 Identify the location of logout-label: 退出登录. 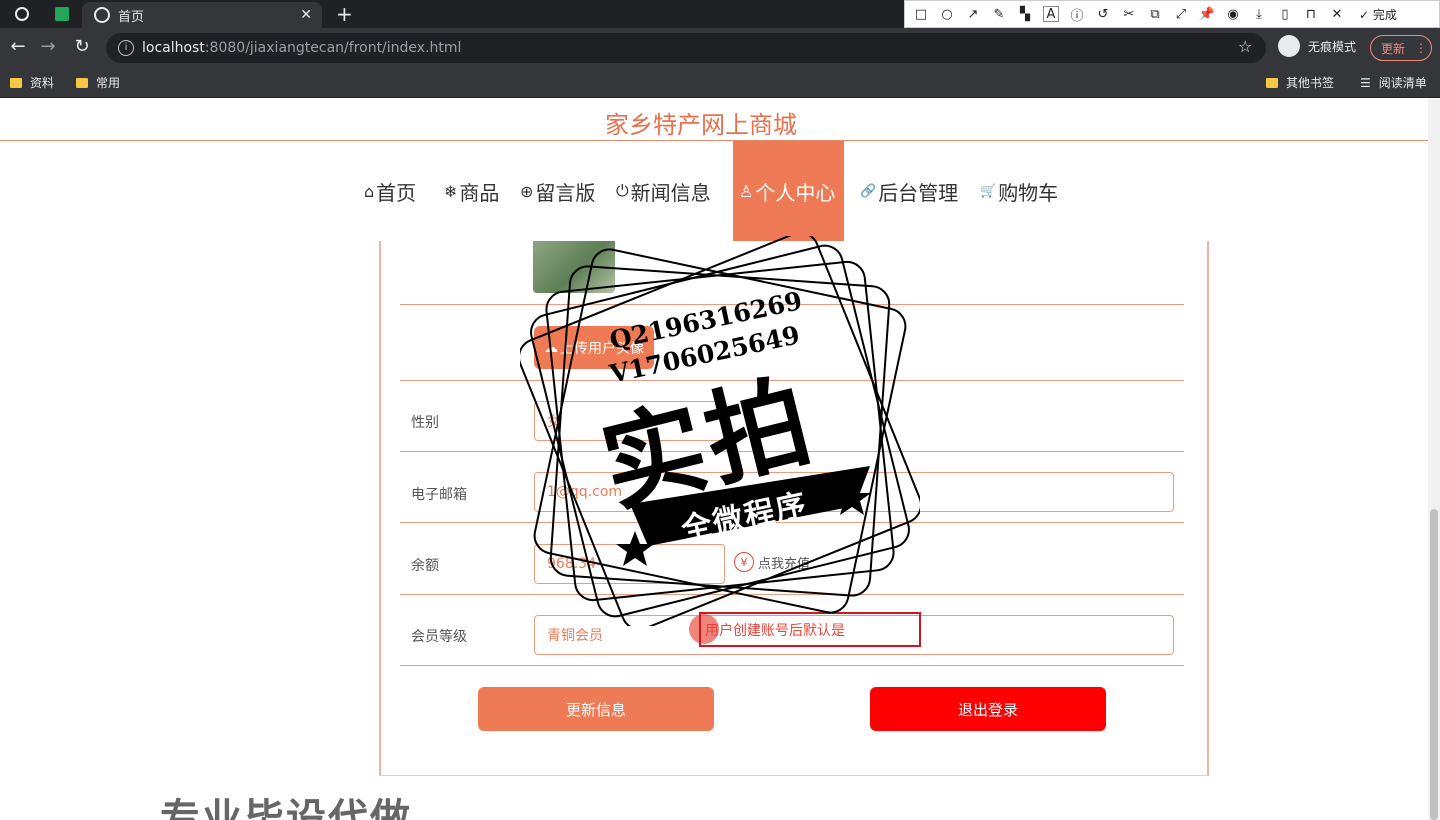
(987, 709).